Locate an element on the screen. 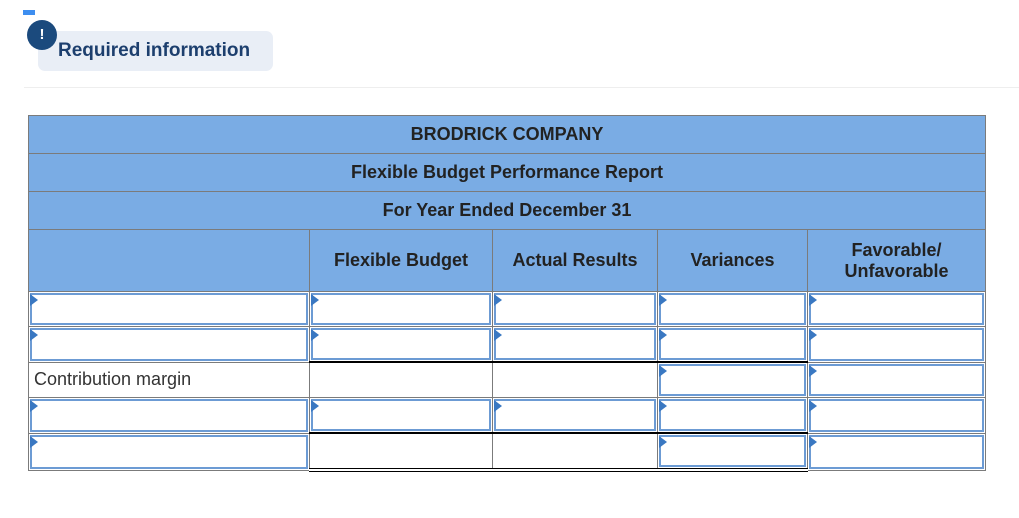  row3-favorable-select is located at coordinates (896, 379).